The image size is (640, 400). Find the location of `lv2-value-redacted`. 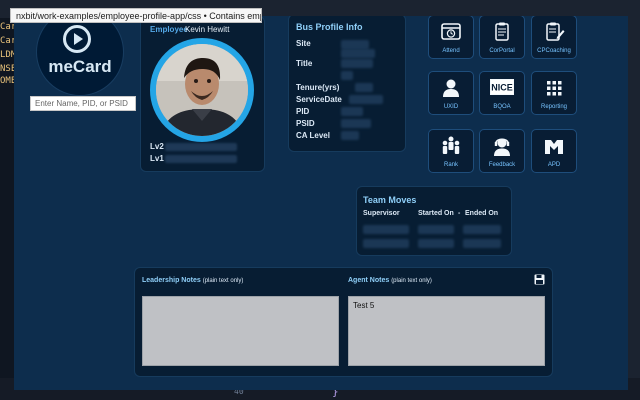

lv2-value-redacted is located at coordinates (201, 147).